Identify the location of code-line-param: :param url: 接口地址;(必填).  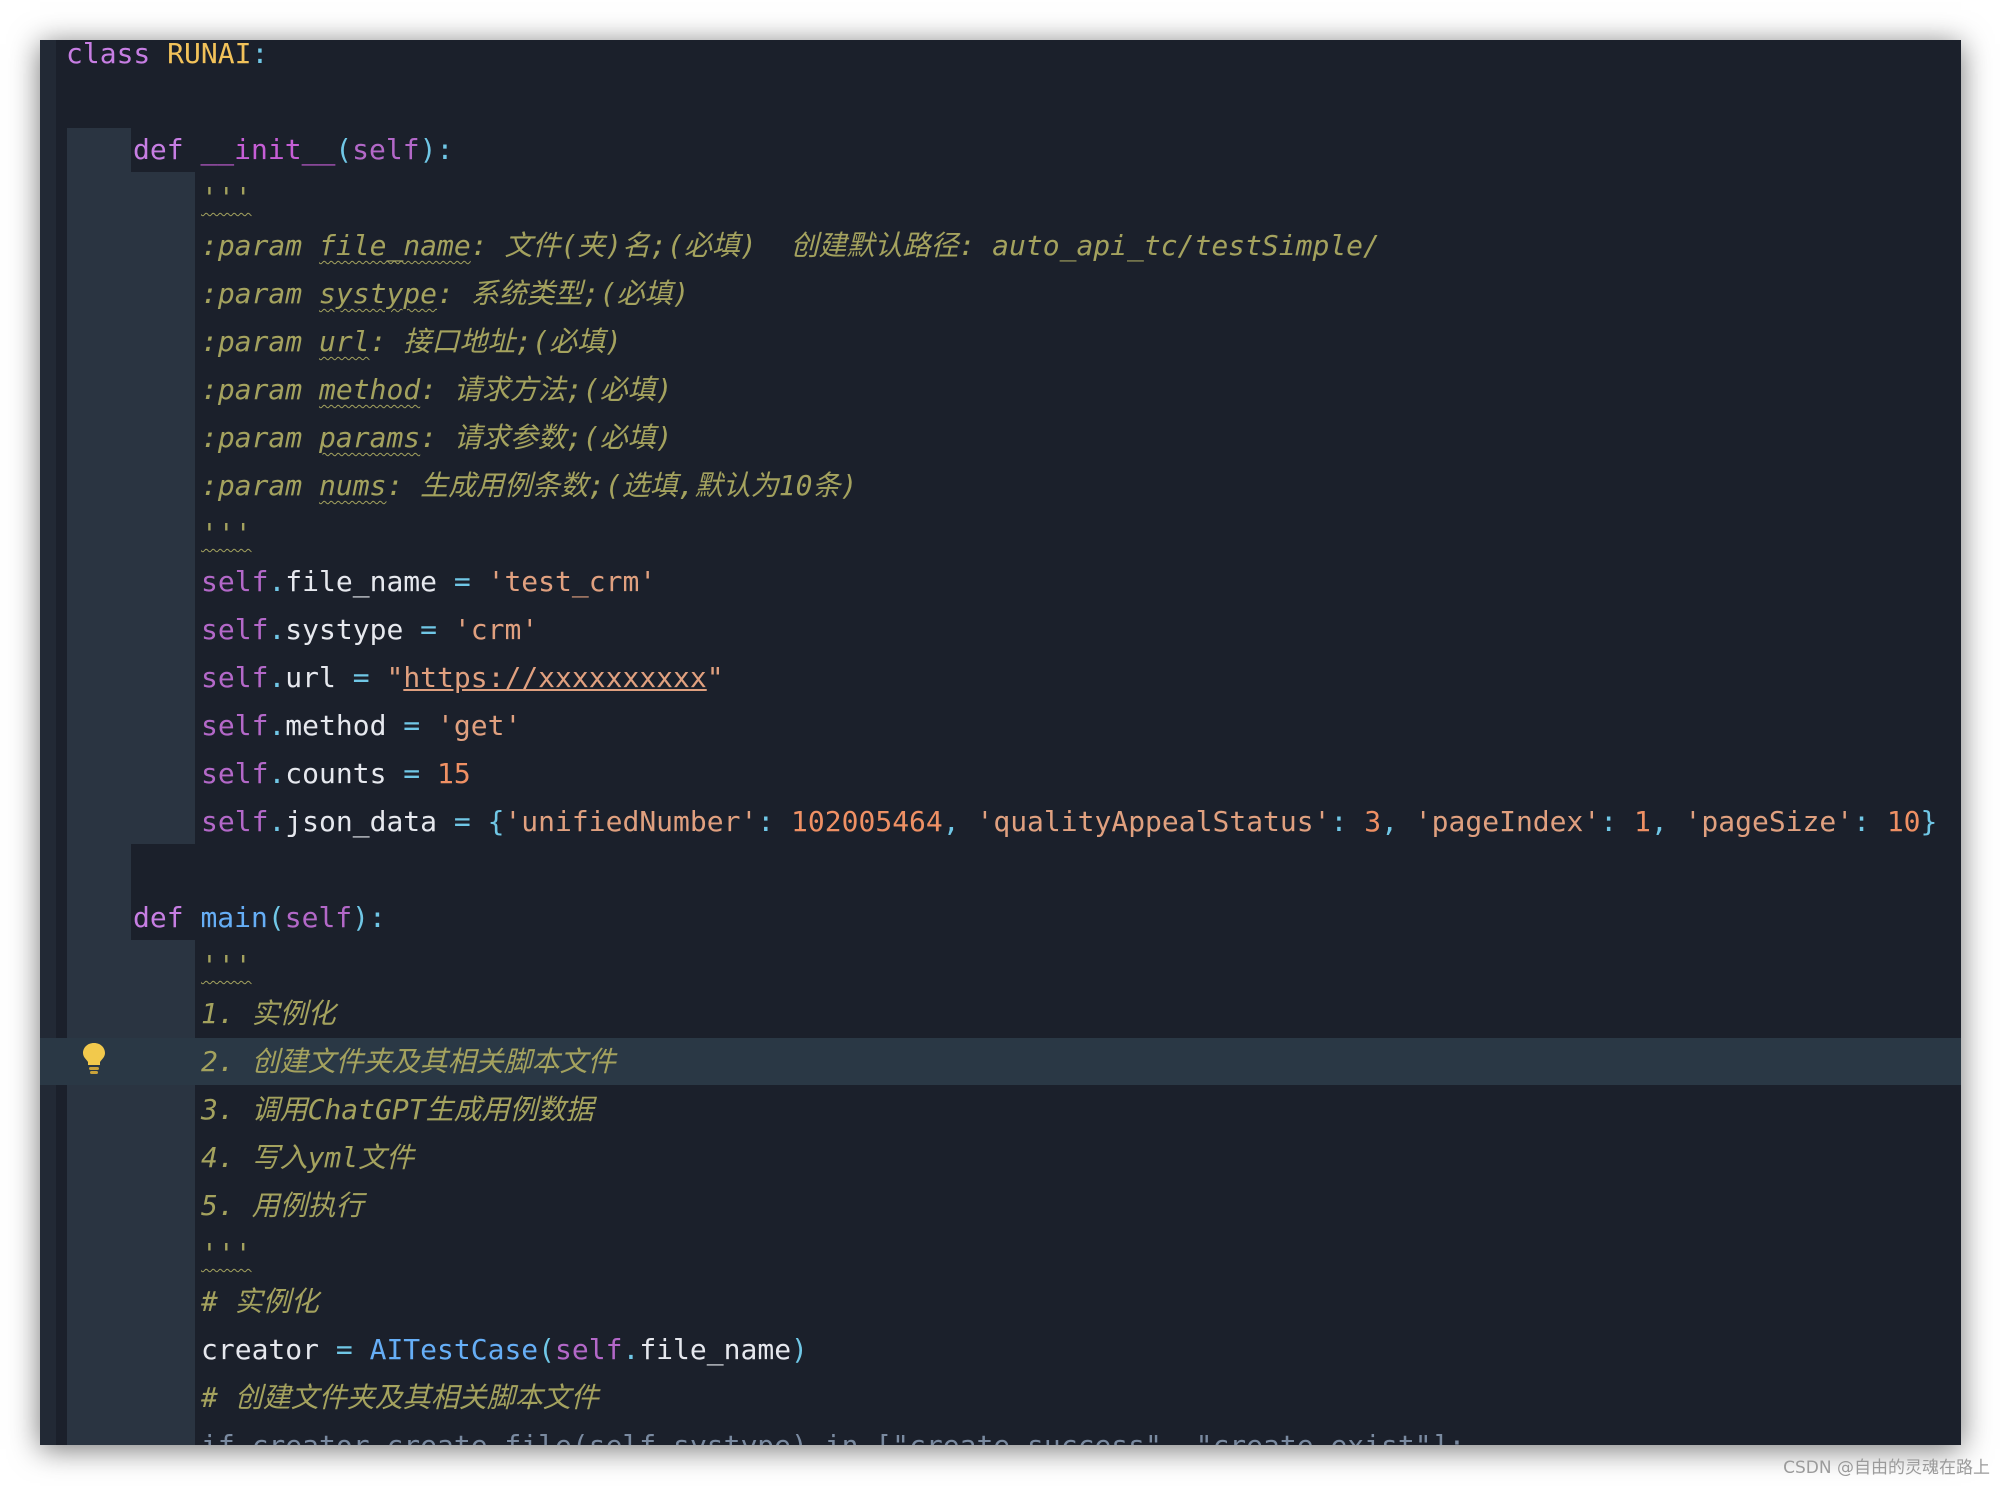
(411, 342).